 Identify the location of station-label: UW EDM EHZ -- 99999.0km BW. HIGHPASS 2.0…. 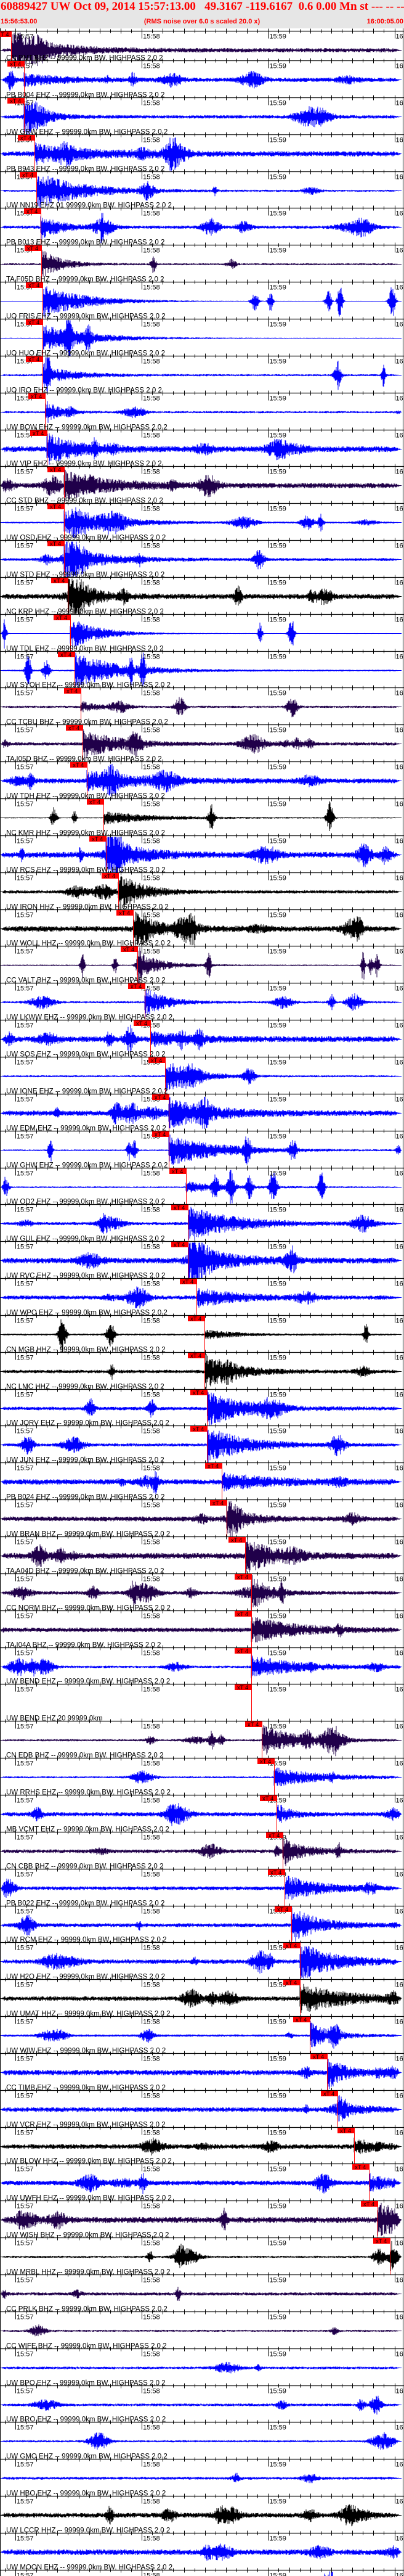
(86, 1129).